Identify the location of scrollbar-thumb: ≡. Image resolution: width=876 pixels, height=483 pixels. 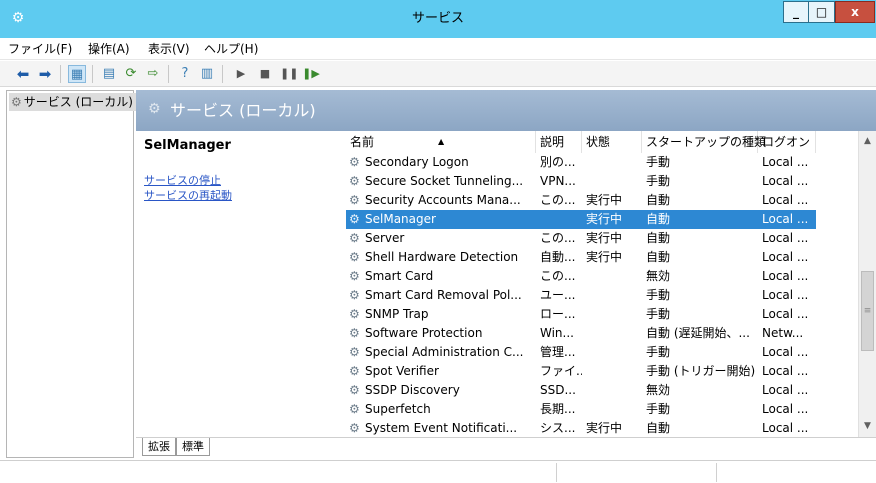
(867, 311).